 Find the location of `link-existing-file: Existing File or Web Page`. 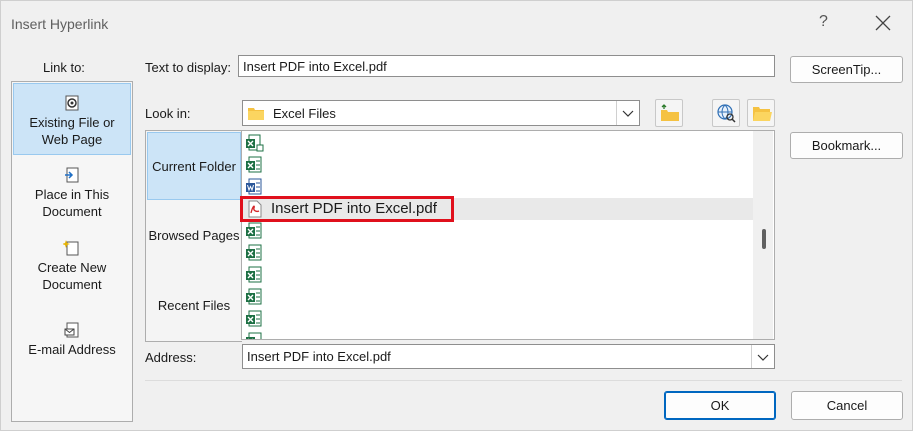

link-existing-file: Existing File or Web Page is located at coordinates (72, 119).